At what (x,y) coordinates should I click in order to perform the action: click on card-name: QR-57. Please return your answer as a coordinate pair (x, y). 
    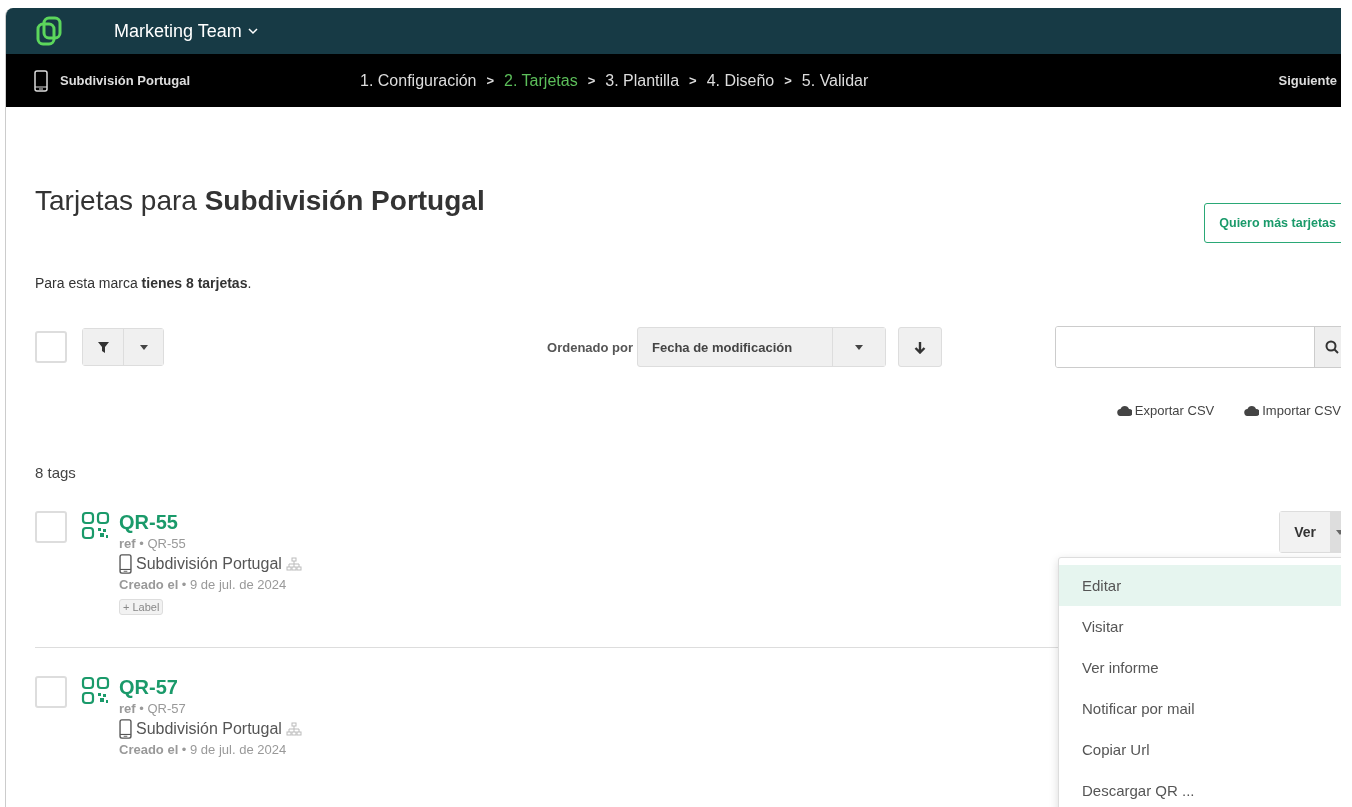
    Looking at the image, I should click on (210, 687).